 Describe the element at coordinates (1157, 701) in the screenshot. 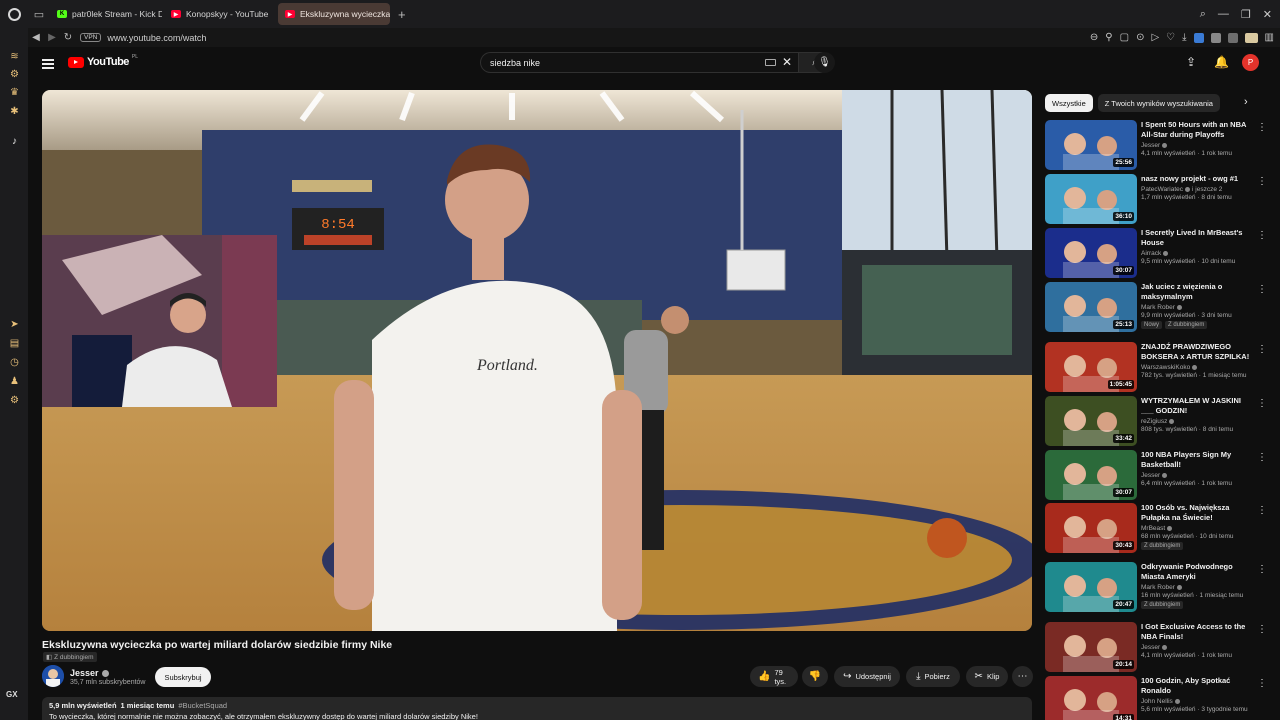

I see `channel-name: John Nellis` at that location.